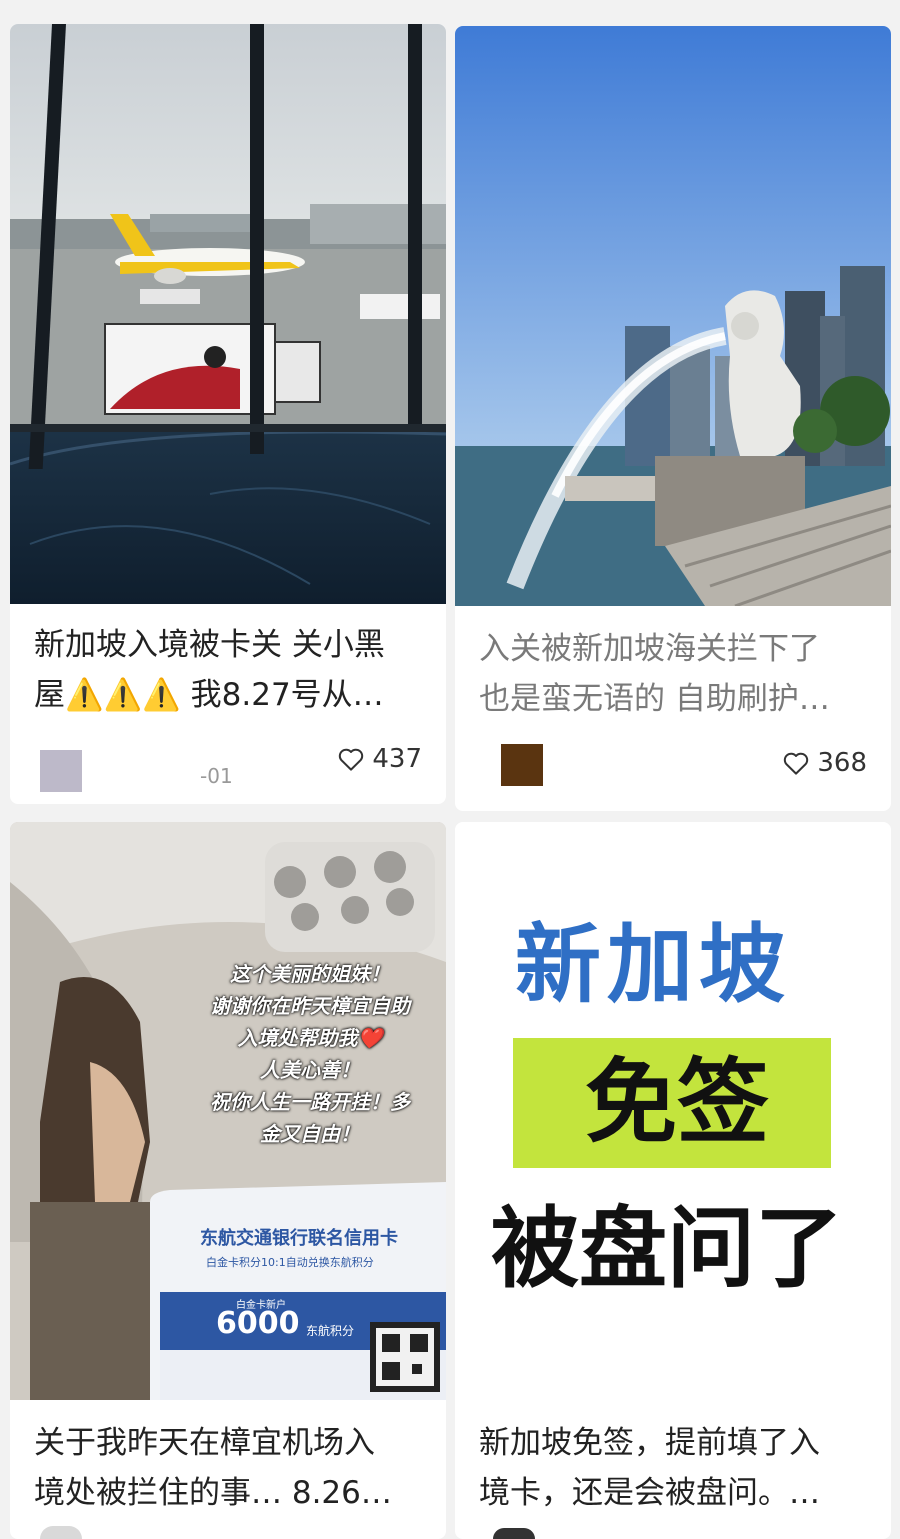 This screenshot has height=1539, width=900. I want to click on caption-line: 关于我昨天在樟宜机场入, so click(204, 1443).